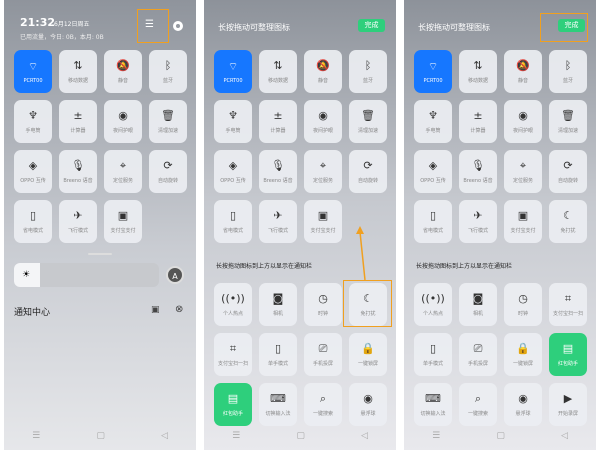 Image resolution: width=600 pixels, height=450 pixels. Describe the element at coordinates (78, 181) in the screenshot. I see `tile-label: Breeno 语音` at that location.